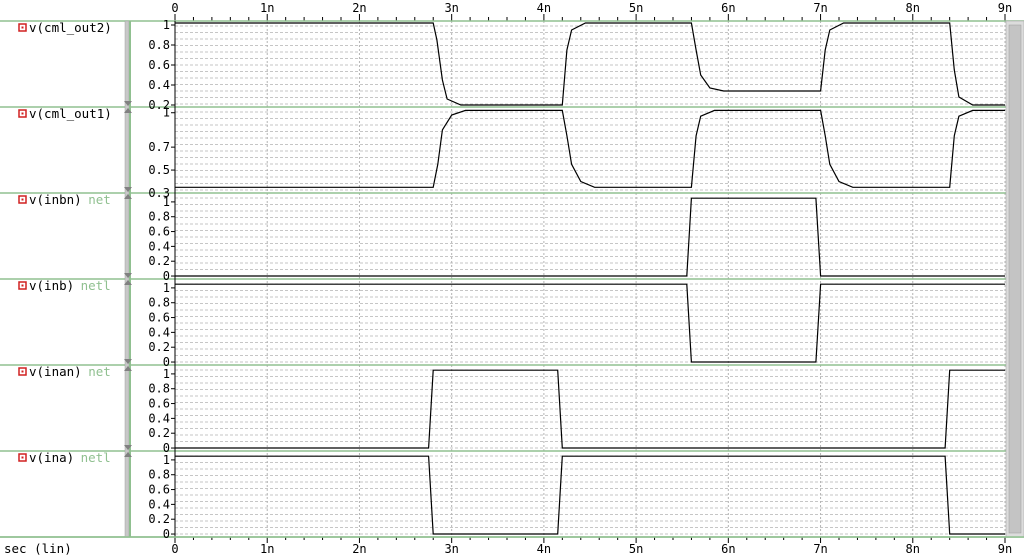 This screenshot has width=1024, height=560. Describe the element at coordinates (820, 8) in the screenshot. I see `x-tick-label-top: 7n` at that location.